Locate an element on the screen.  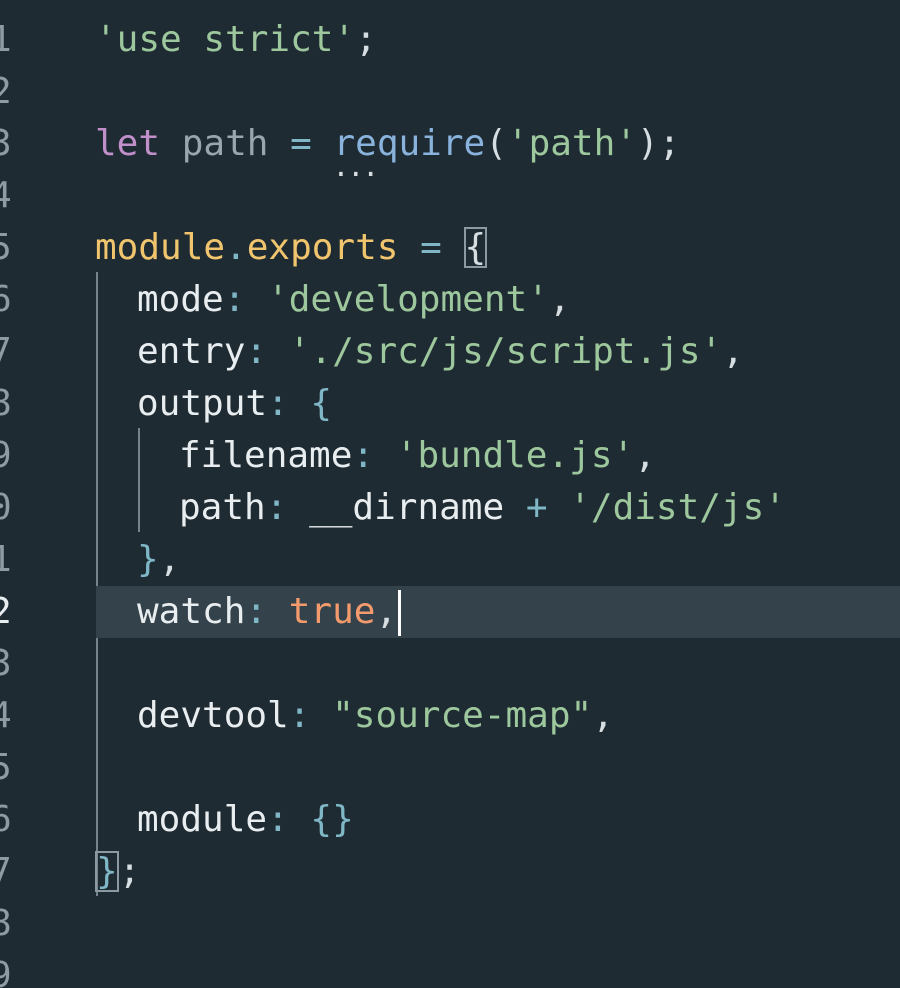
code-line: 5 module.exports = { is located at coordinates (450, 248).